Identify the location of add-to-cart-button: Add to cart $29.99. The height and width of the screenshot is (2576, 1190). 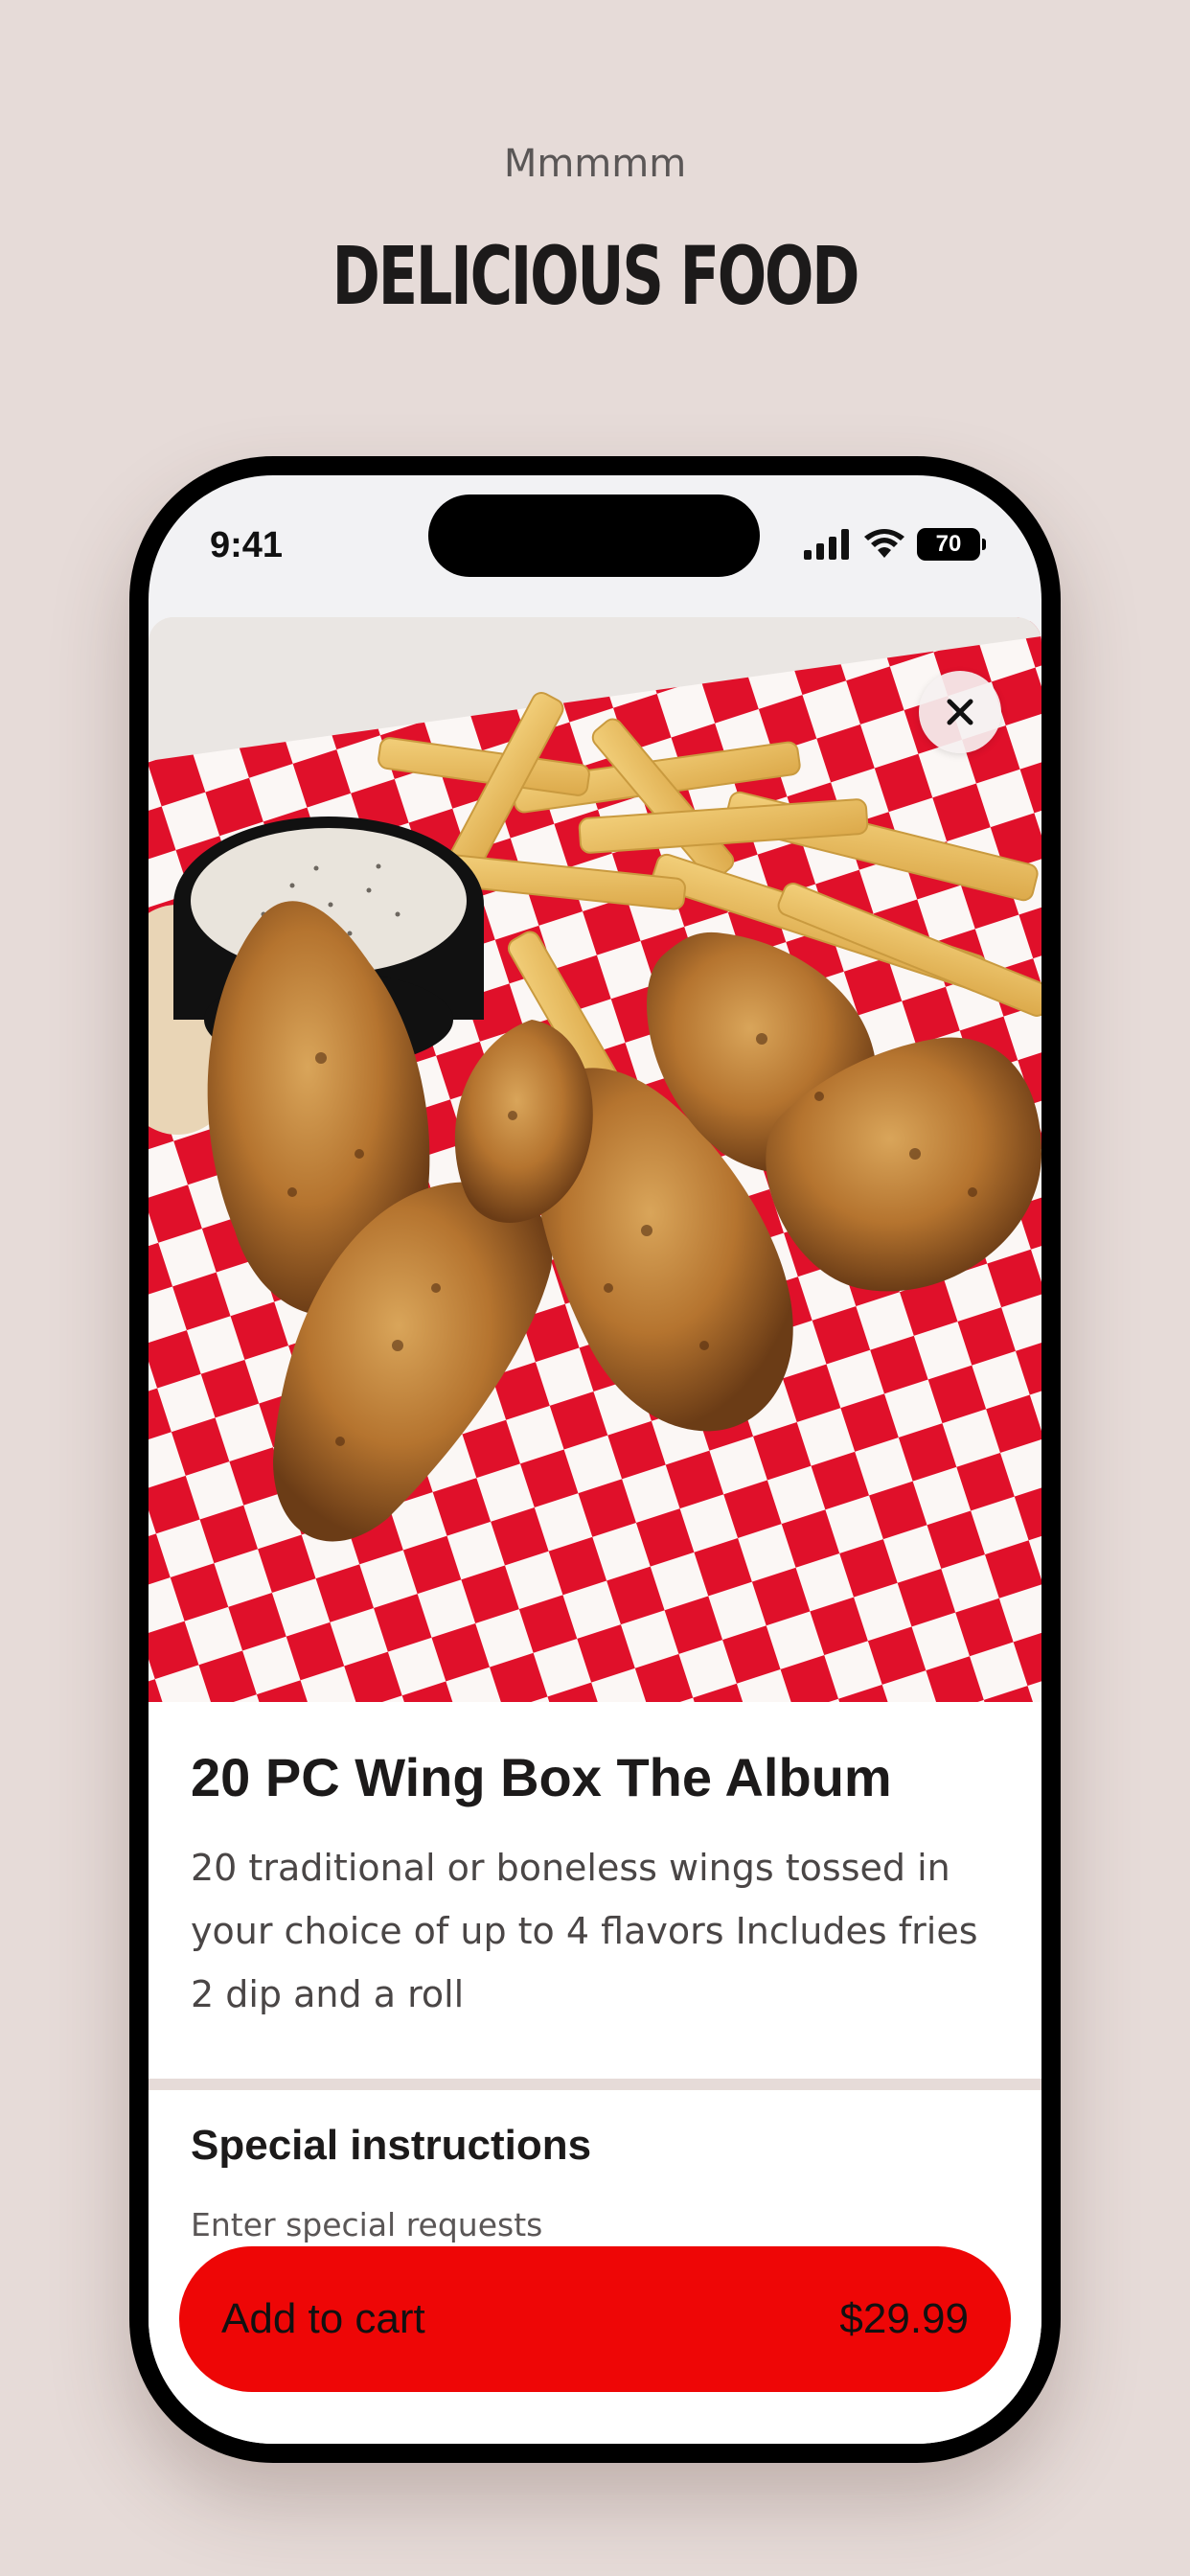
(595, 2319).